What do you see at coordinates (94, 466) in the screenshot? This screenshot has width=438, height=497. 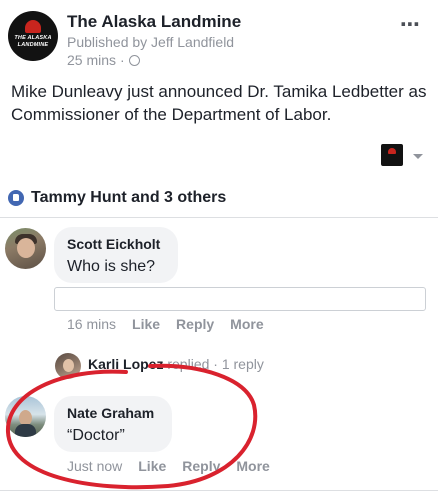 I see `comment-timestamp: Just now` at bounding box center [94, 466].